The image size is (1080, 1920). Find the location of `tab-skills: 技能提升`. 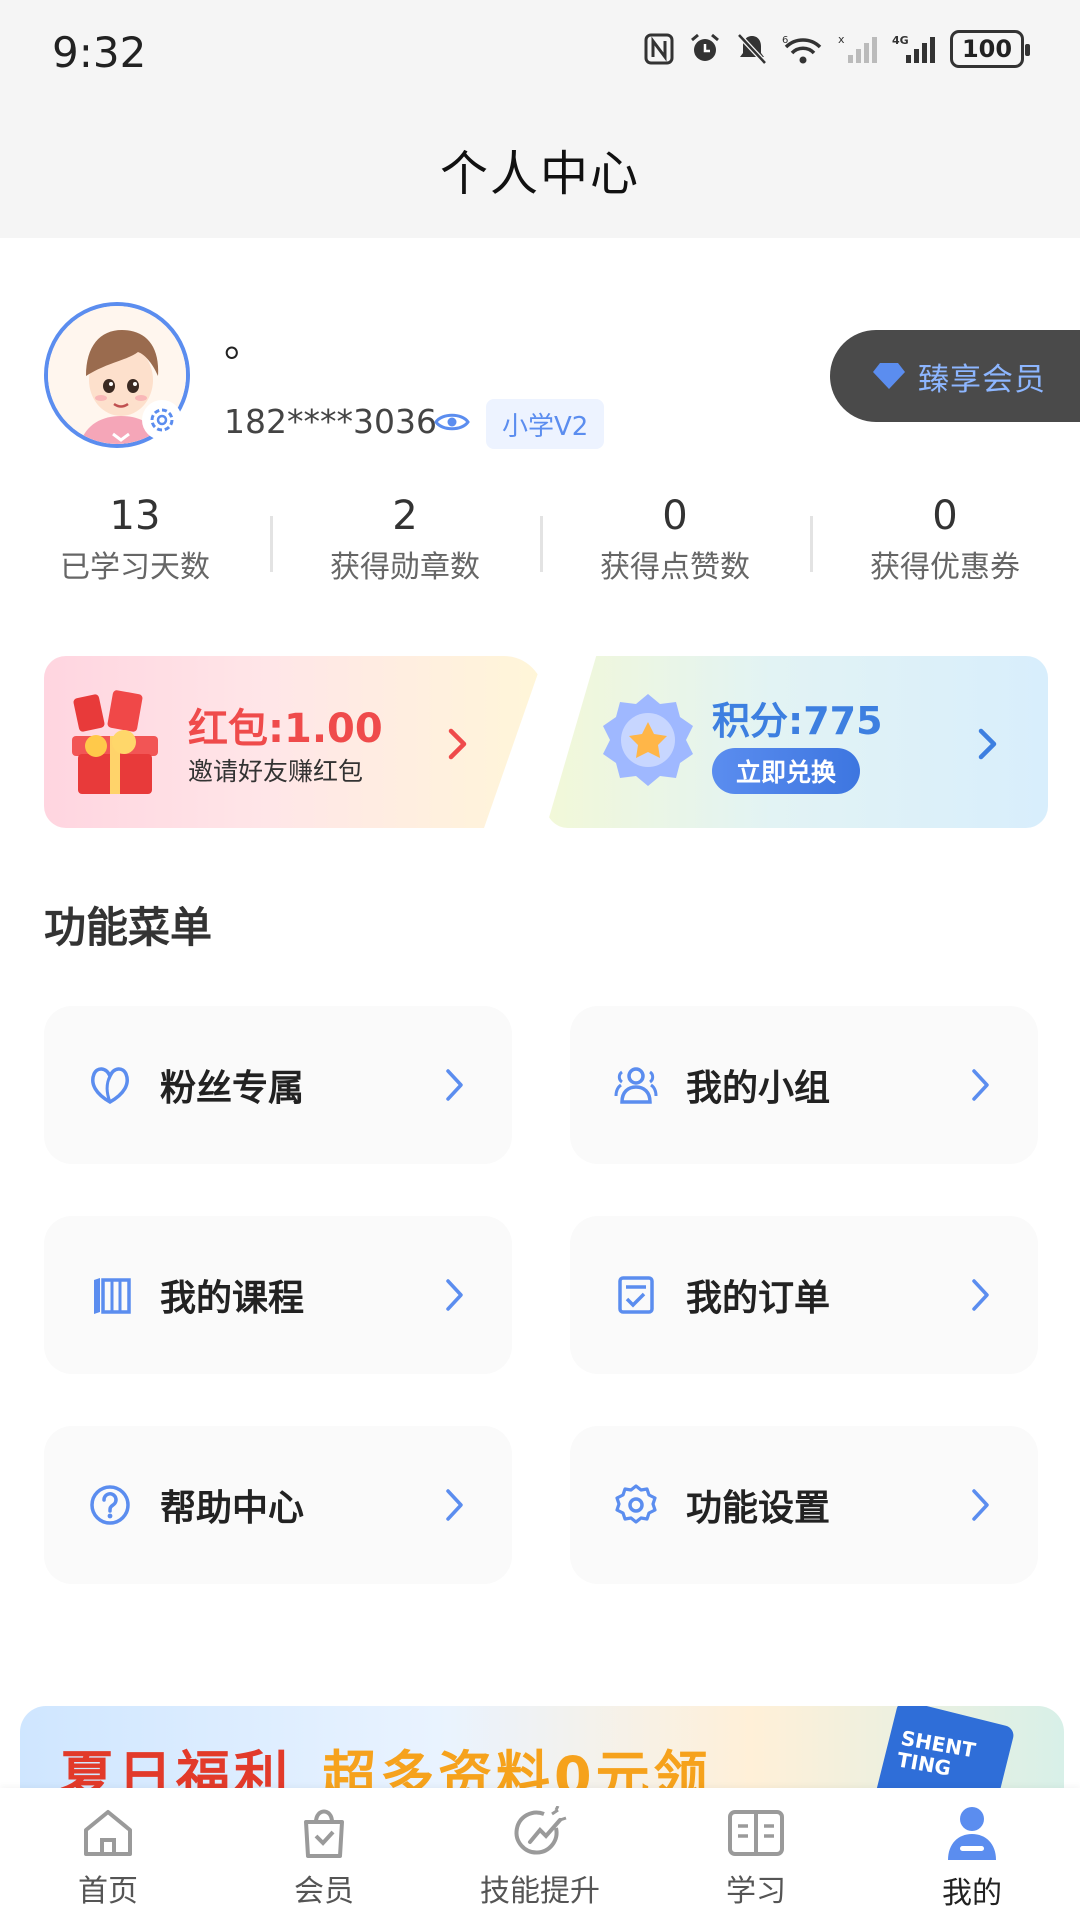

tab-skills: 技能提升 is located at coordinates (540, 1854).